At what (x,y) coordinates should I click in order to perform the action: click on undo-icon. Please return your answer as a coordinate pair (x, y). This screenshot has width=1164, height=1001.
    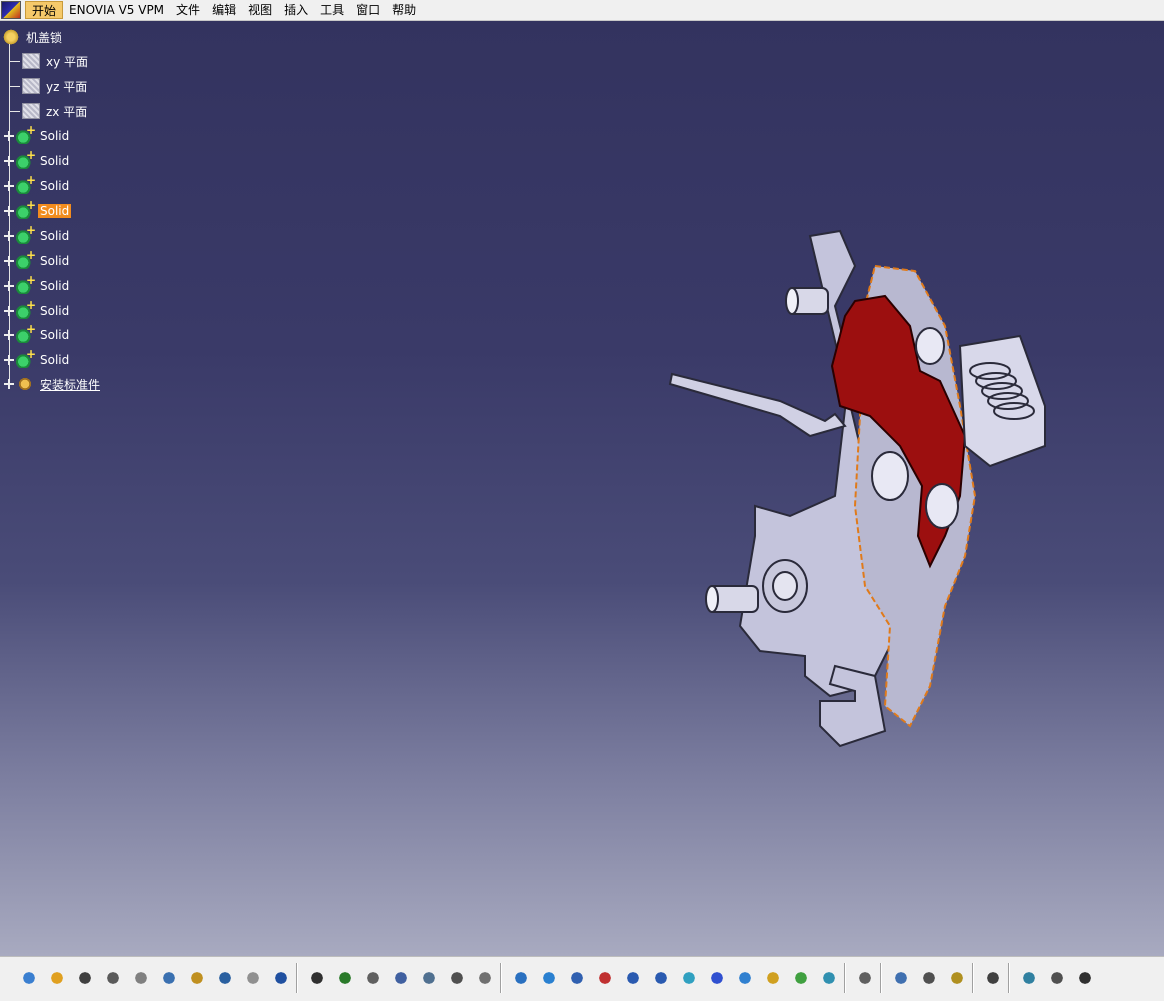
    Looking at the image, I should click on (225, 978).